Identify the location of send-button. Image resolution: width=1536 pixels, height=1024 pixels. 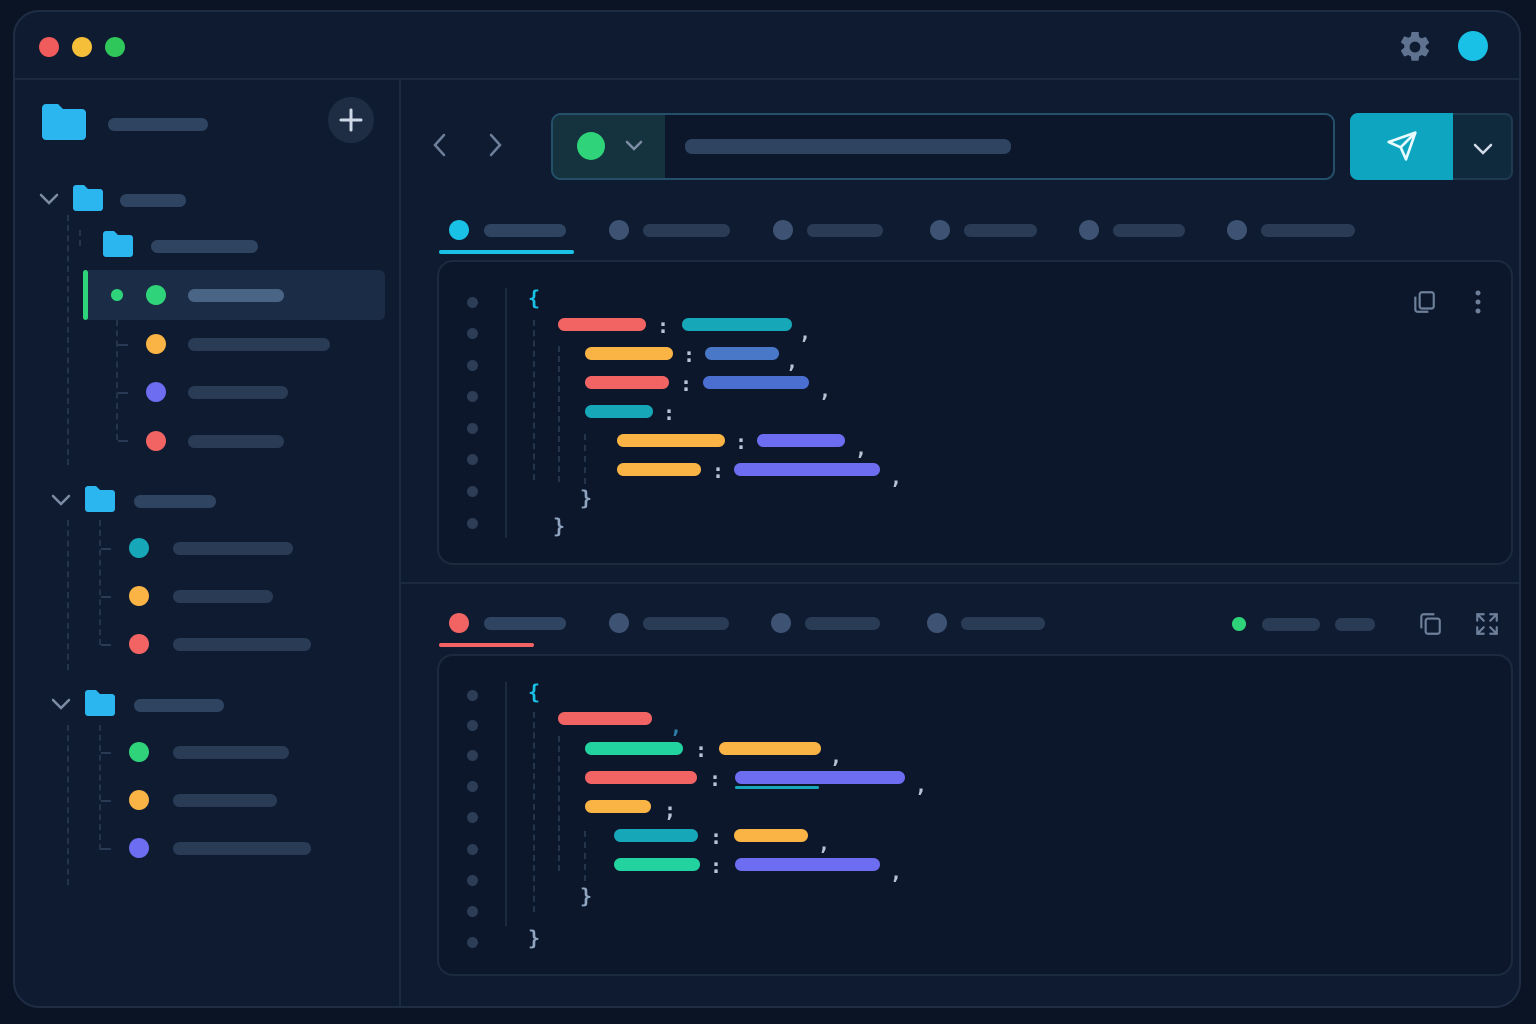
(1401, 146).